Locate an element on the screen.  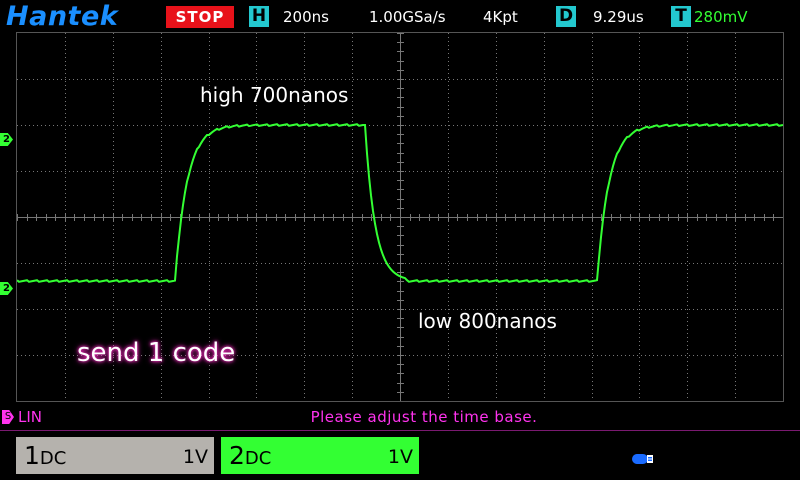
send-code-annotation: send 1 code is located at coordinates (156, 353).